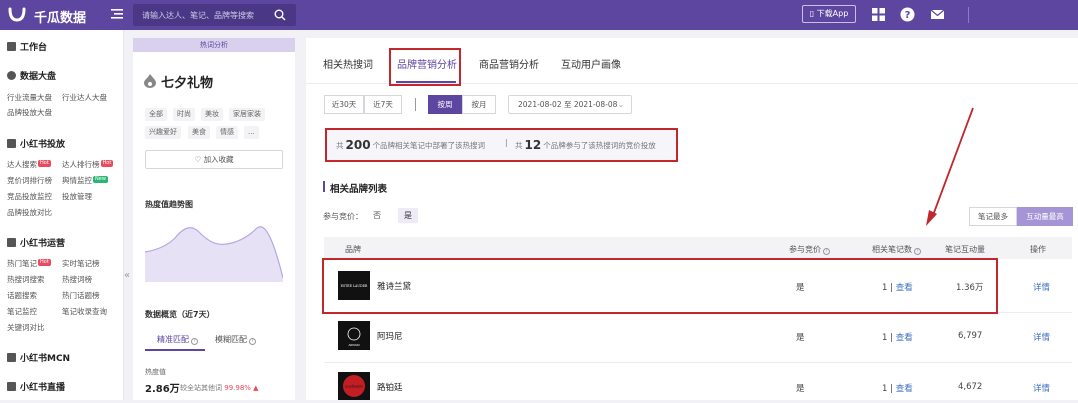 The image size is (1078, 403). I want to click on range-7d-button: 近7天, so click(383, 104).